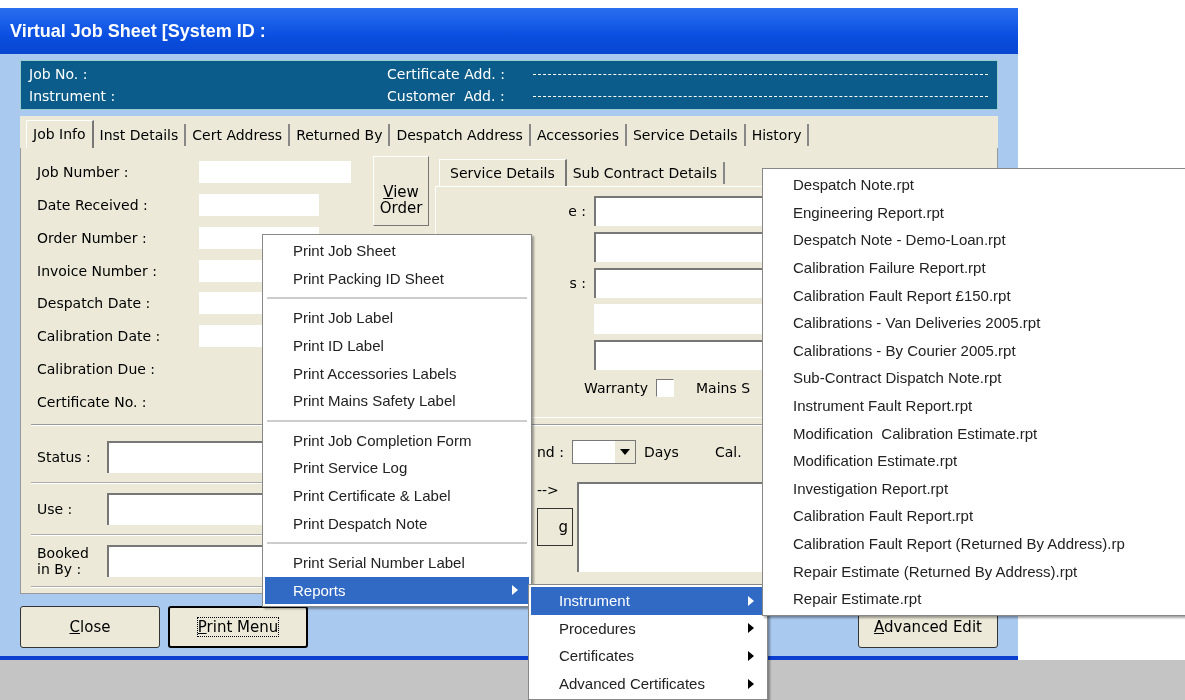 The height and width of the screenshot is (700, 1185). What do you see at coordinates (92, 401) in the screenshot?
I see `field-label: Certificate No. :` at bounding box center [92, 401].